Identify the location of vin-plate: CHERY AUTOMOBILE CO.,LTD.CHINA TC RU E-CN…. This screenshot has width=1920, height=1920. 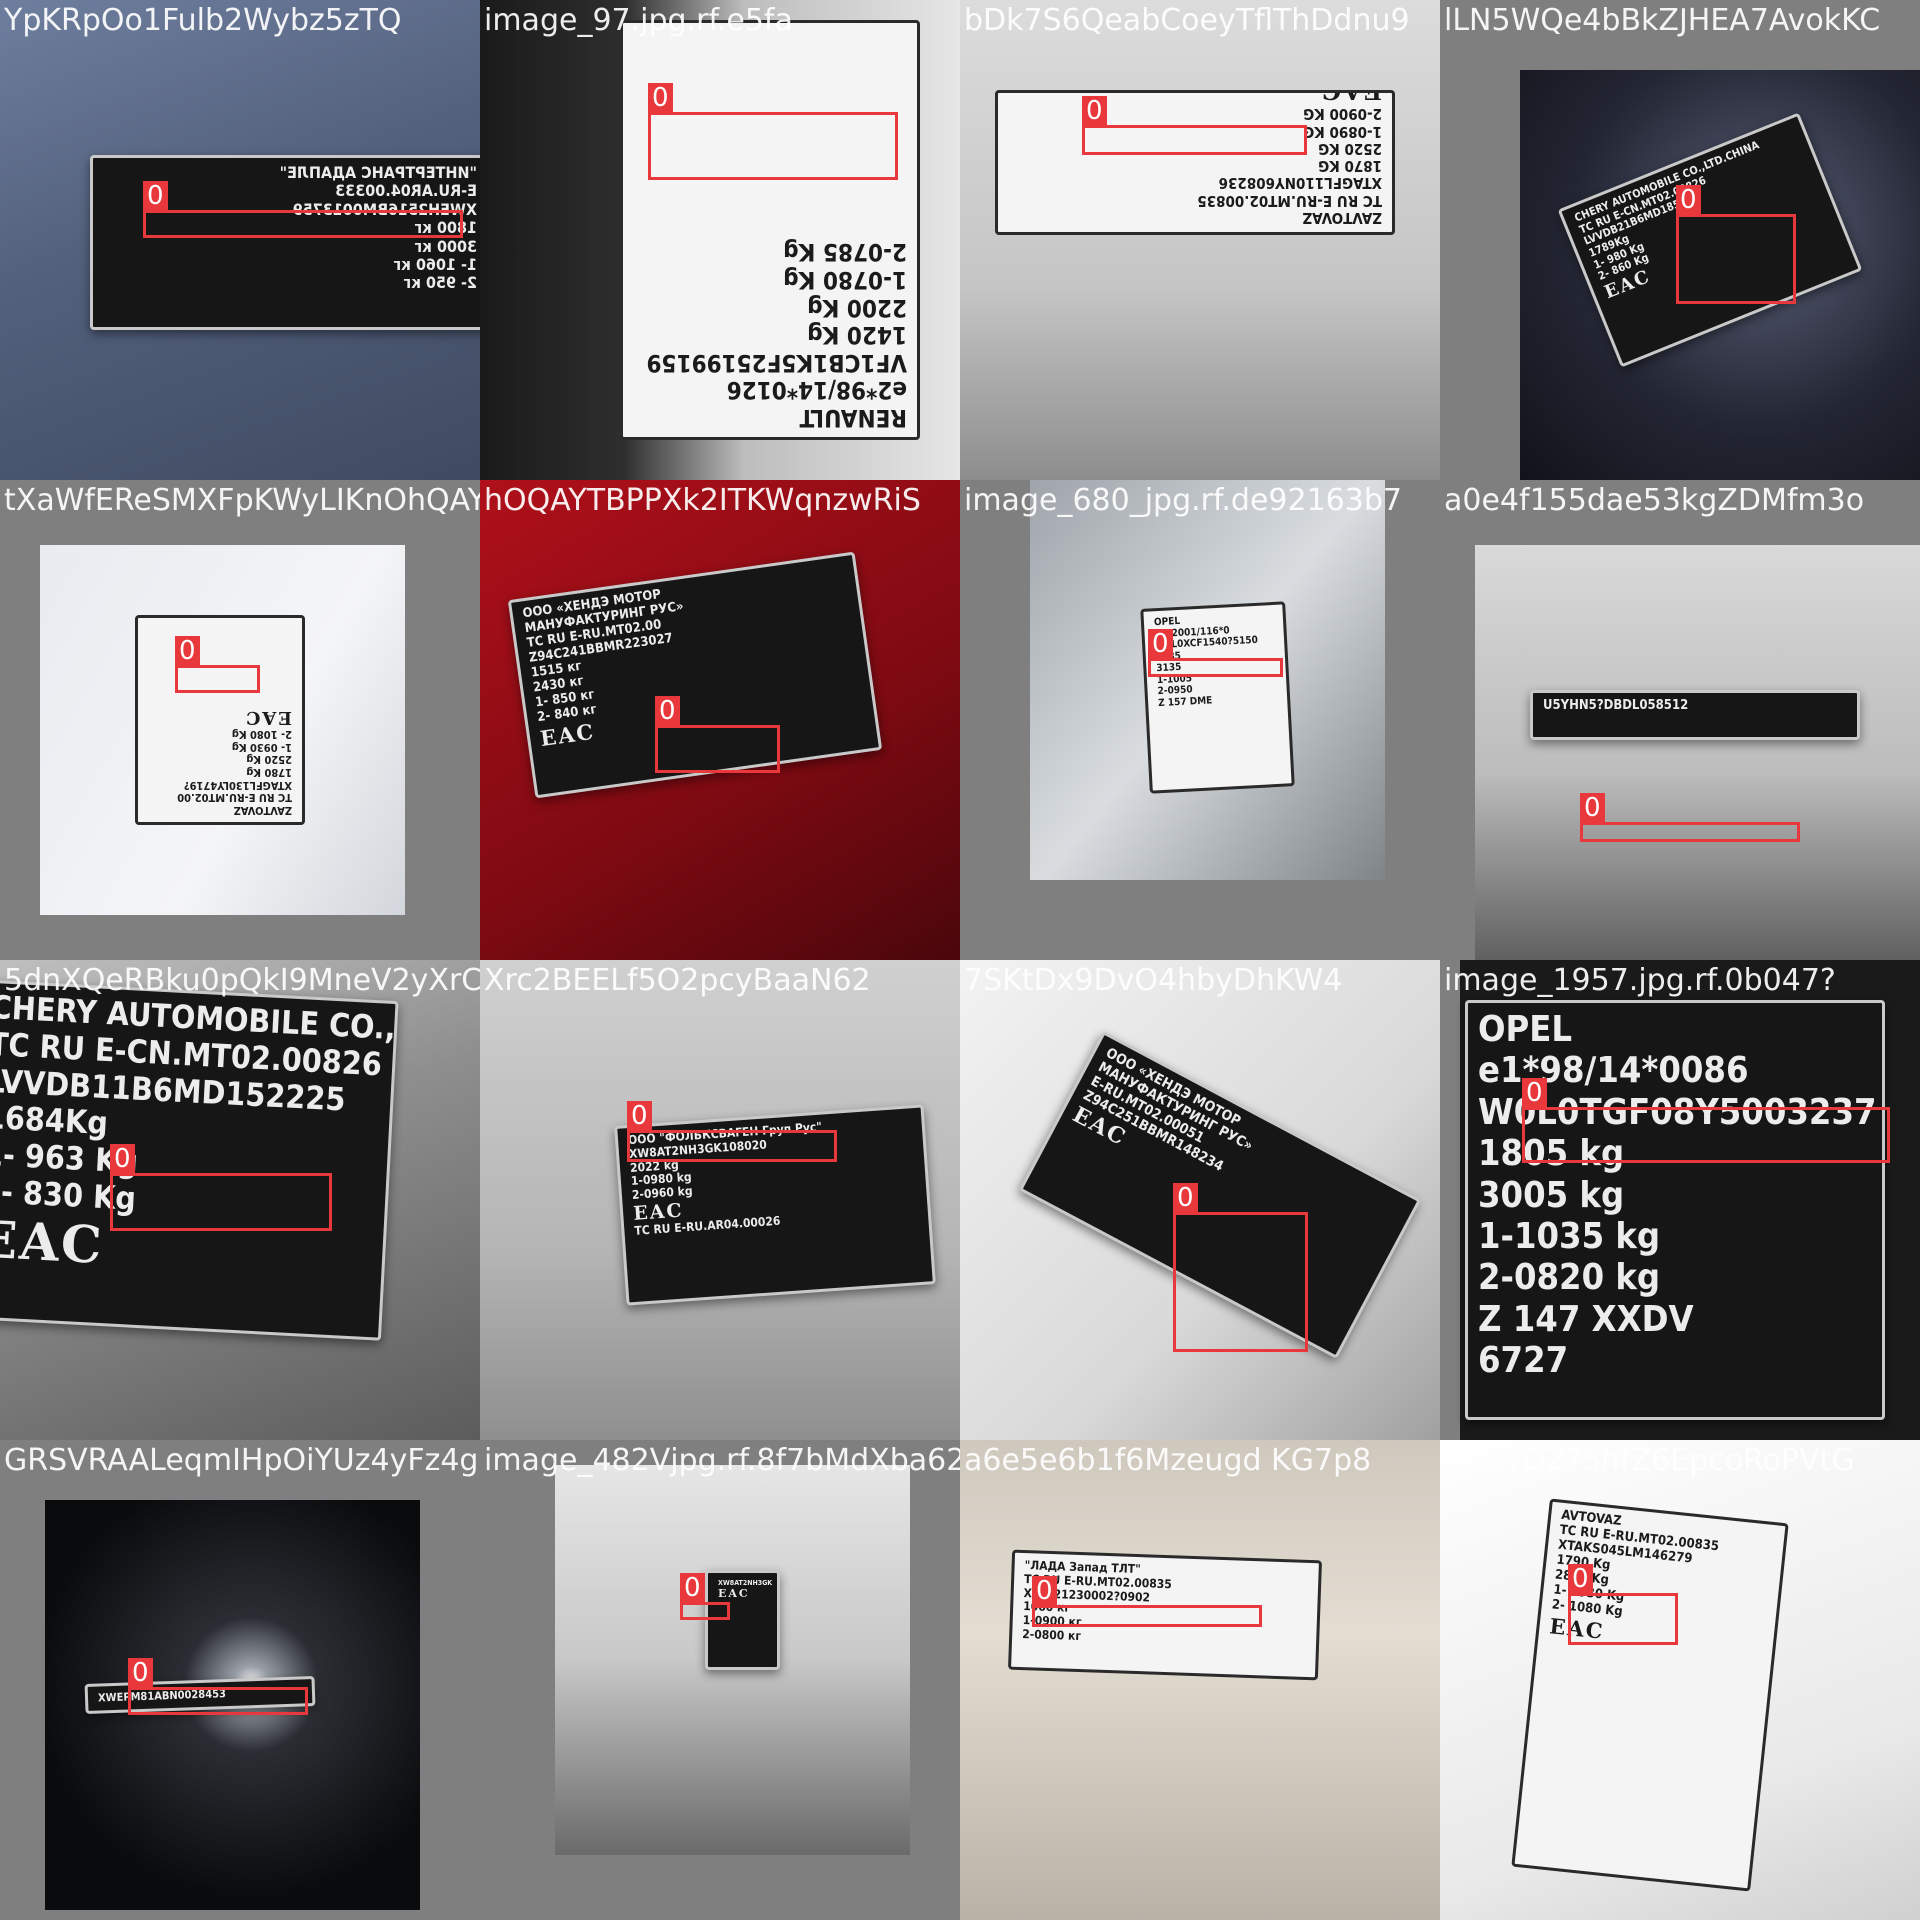
(199, 1160).